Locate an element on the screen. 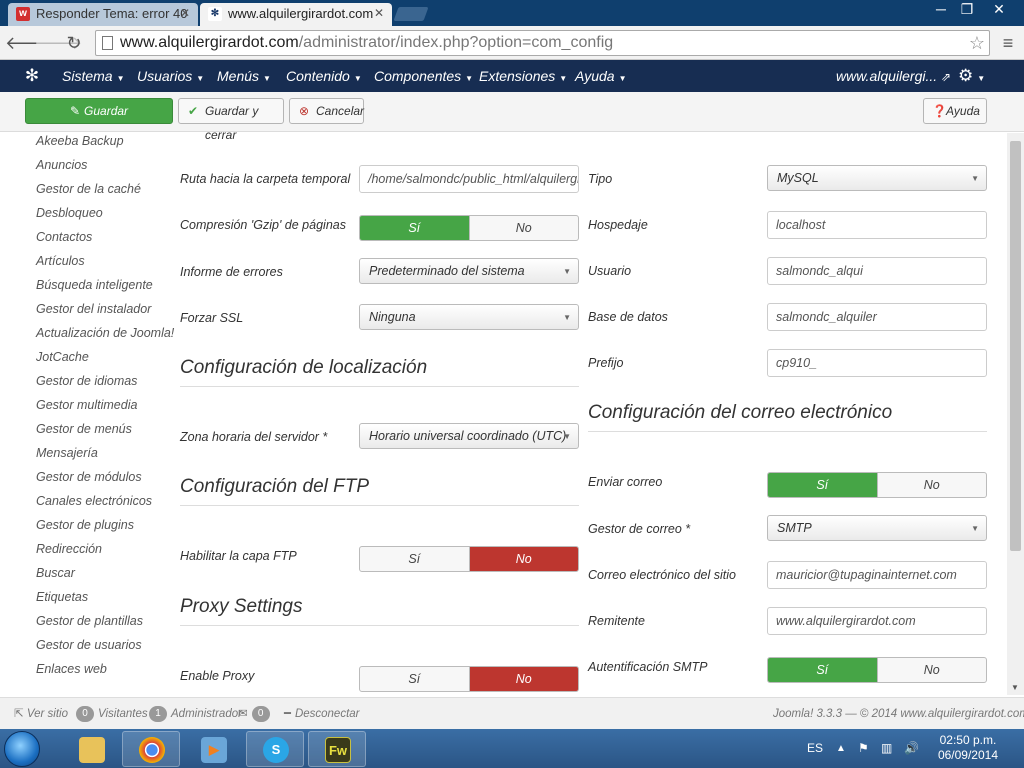 Image resolution: width=1024 pixels, height=768 pixels. page-scrollbar: ▼ is located at coordinates (1015, 414).